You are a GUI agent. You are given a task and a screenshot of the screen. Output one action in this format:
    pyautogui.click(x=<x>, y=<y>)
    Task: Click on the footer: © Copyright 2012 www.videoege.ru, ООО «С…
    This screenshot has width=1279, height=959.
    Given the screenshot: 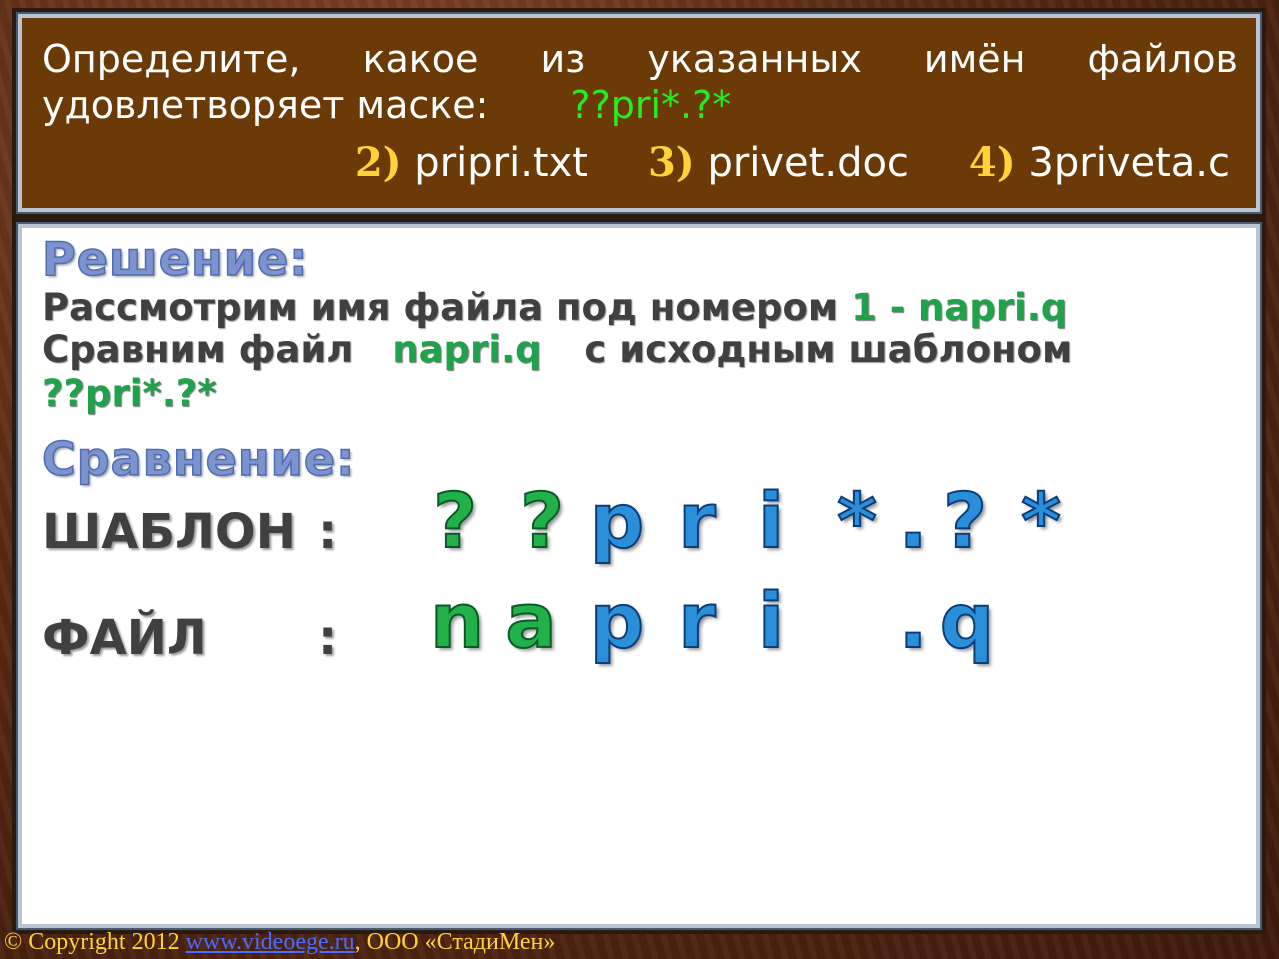 What is the action you would take?
    pyautogui.click(x=279, y=942)
    